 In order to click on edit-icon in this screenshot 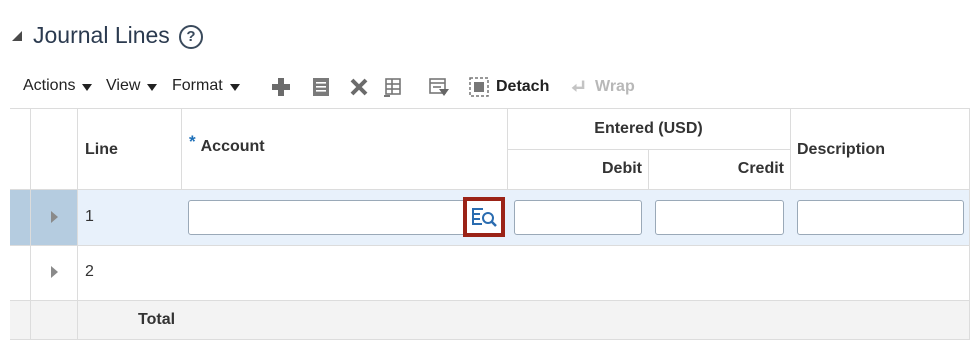, I will do `click(321, 87)`.